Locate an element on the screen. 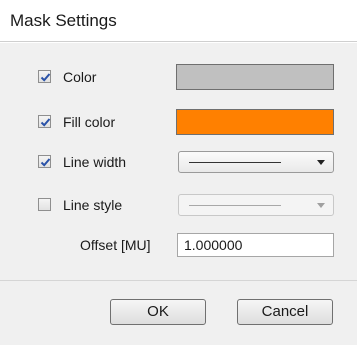 The height and width of the screenshot is (345, 357). color-checkbox is located at coordinates (44, 76).